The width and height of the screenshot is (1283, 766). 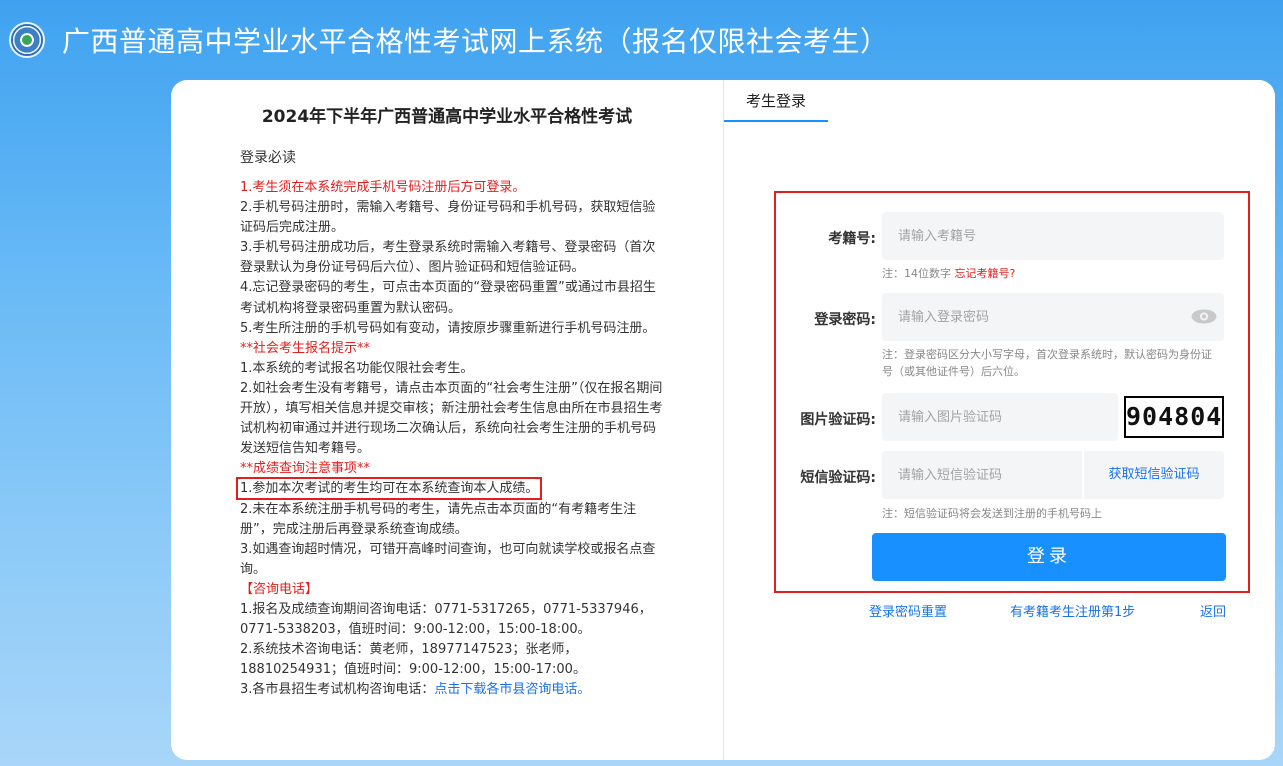 I want to click on captcha-text: 904804, so click(x=1174, y=416).